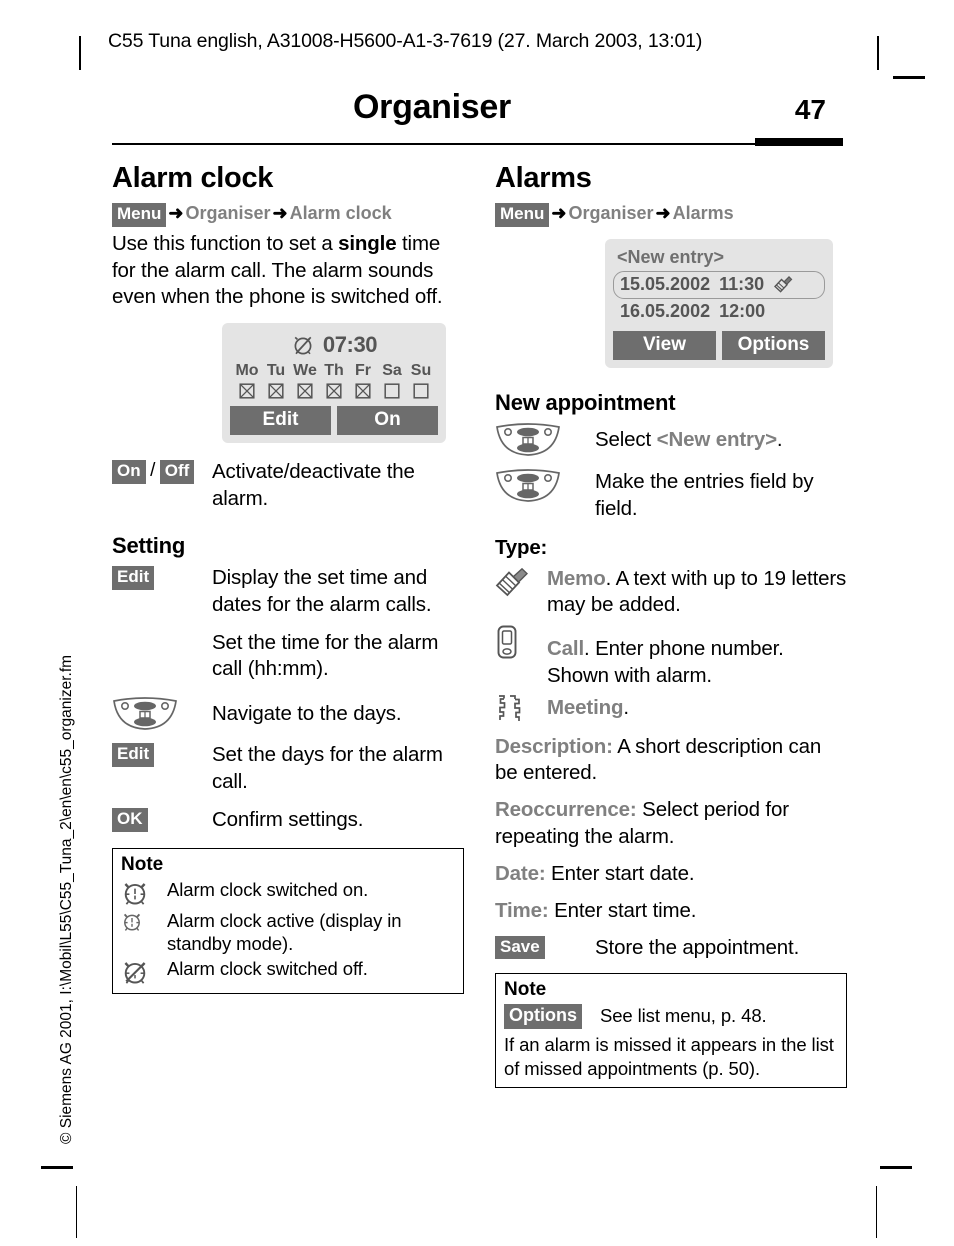  I want to click on field-label-time: Time:, so click(522, 910).